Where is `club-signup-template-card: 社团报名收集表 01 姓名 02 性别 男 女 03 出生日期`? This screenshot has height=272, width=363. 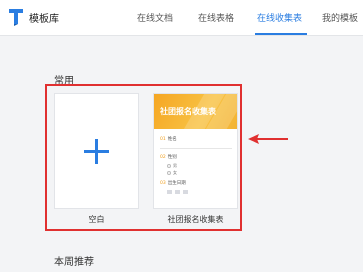 club-signup-template-card: 社团报名收集表 01 姓名 02 性别 男 女 03 出生日期 is located at coordinates (195, 151).